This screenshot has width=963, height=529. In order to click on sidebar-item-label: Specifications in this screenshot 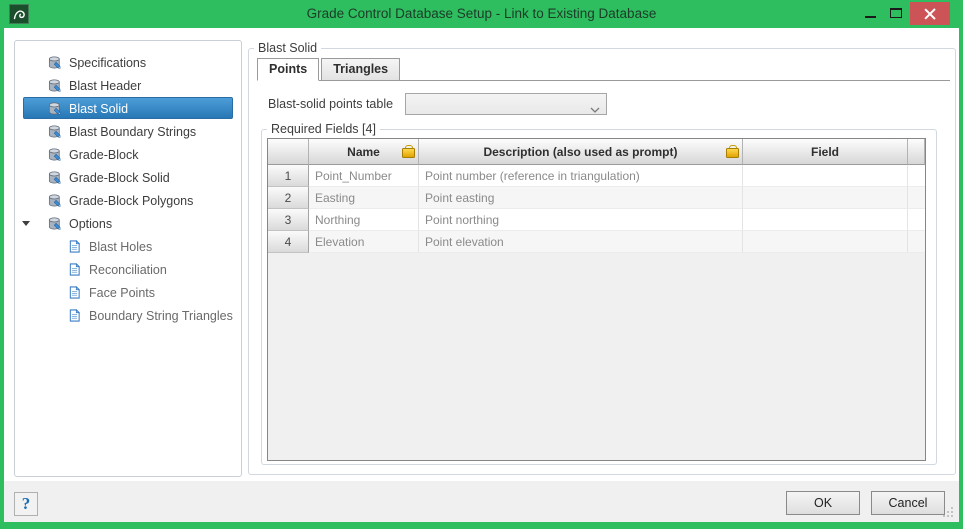, I will do `click(108, 62)`.